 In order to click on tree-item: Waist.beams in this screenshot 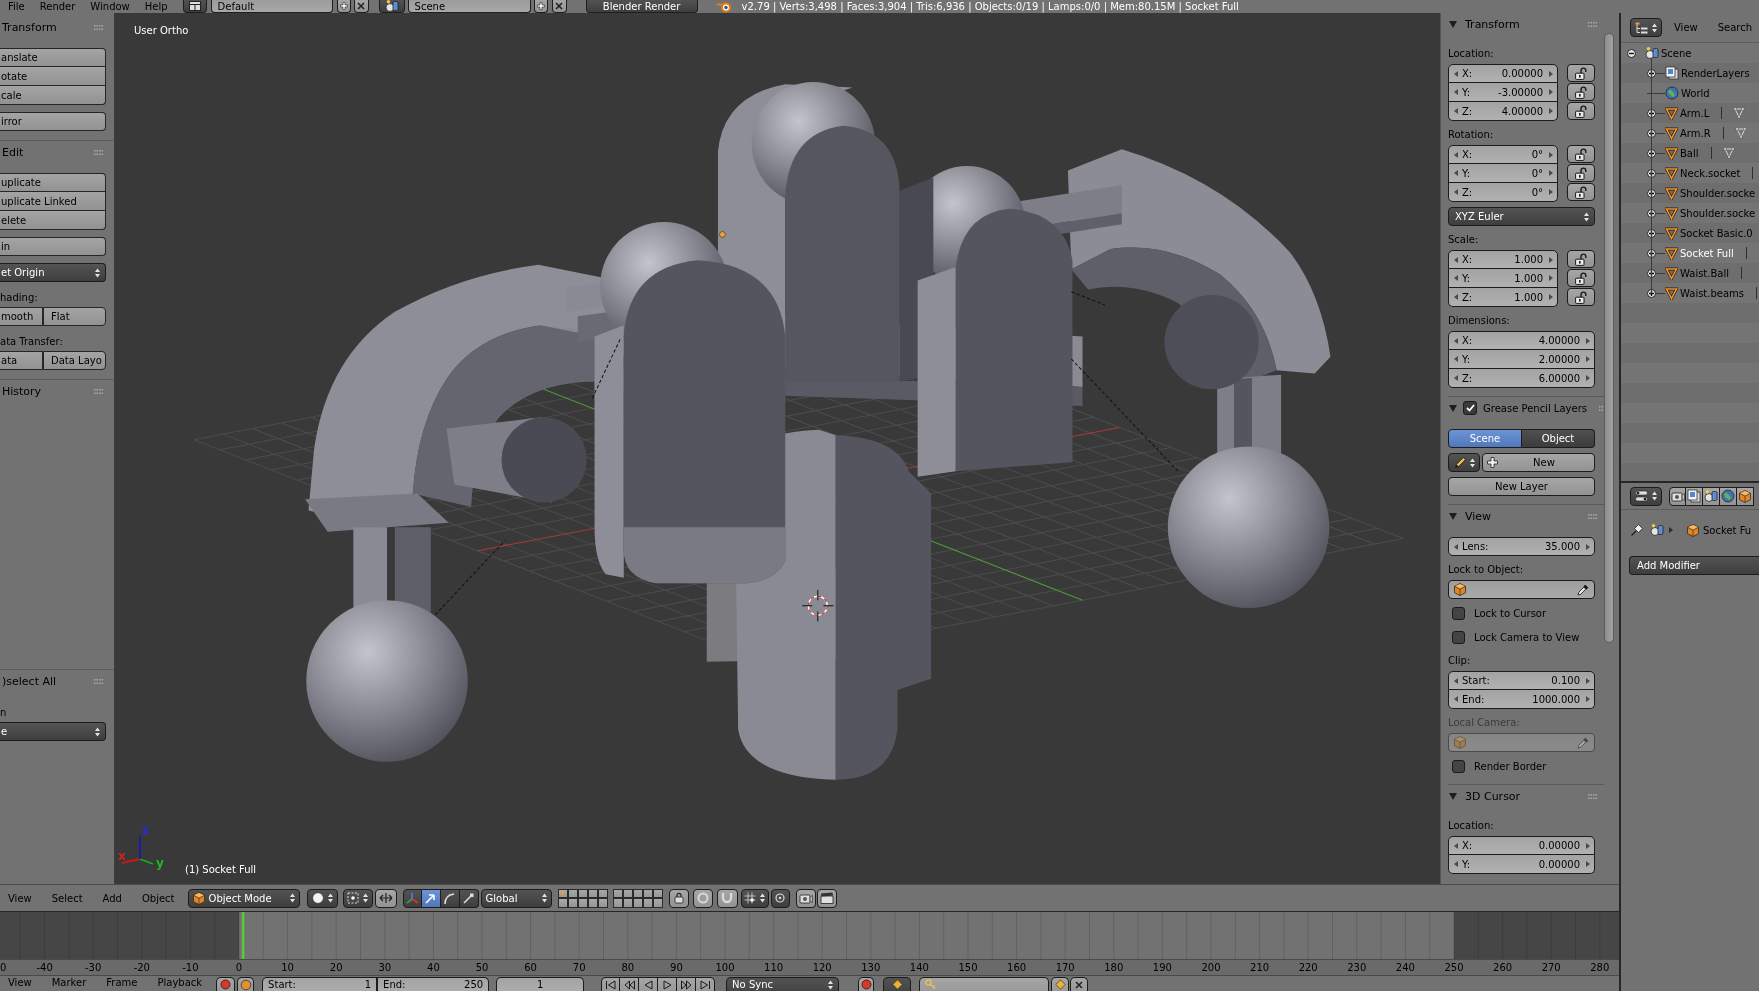, I will do `click(1712, 293)`.